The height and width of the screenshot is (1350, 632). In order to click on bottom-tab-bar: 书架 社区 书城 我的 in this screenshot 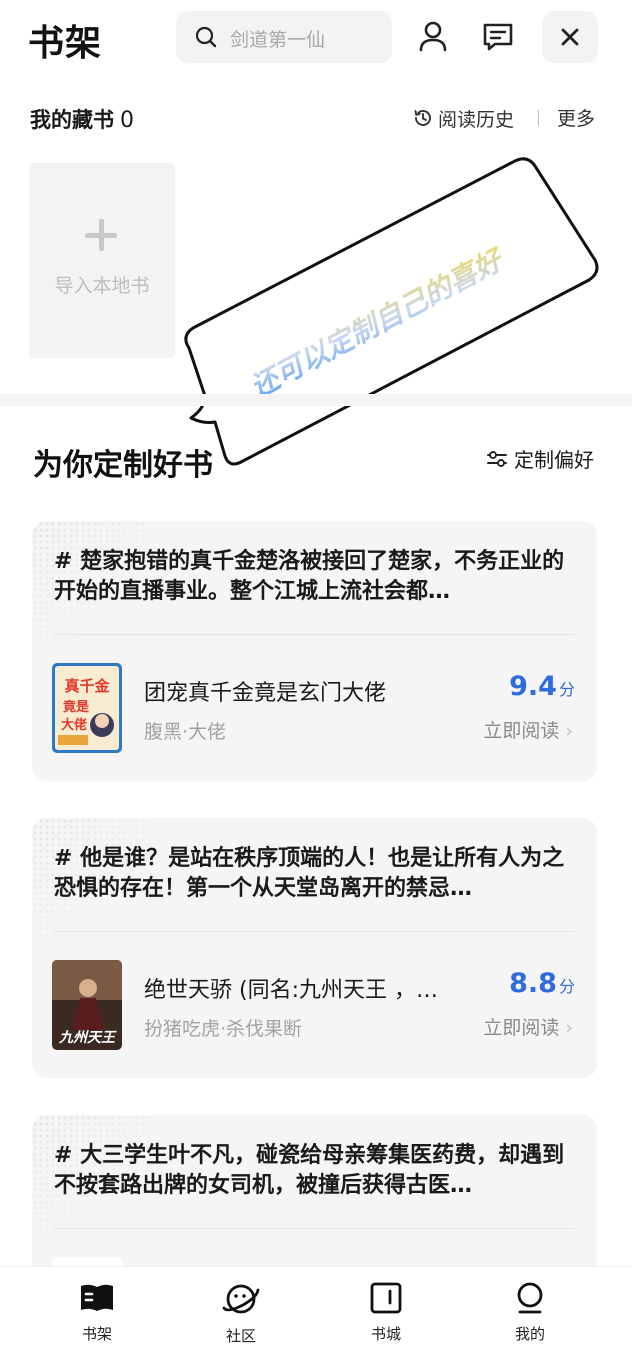, I will do `click(316, 1308)`.